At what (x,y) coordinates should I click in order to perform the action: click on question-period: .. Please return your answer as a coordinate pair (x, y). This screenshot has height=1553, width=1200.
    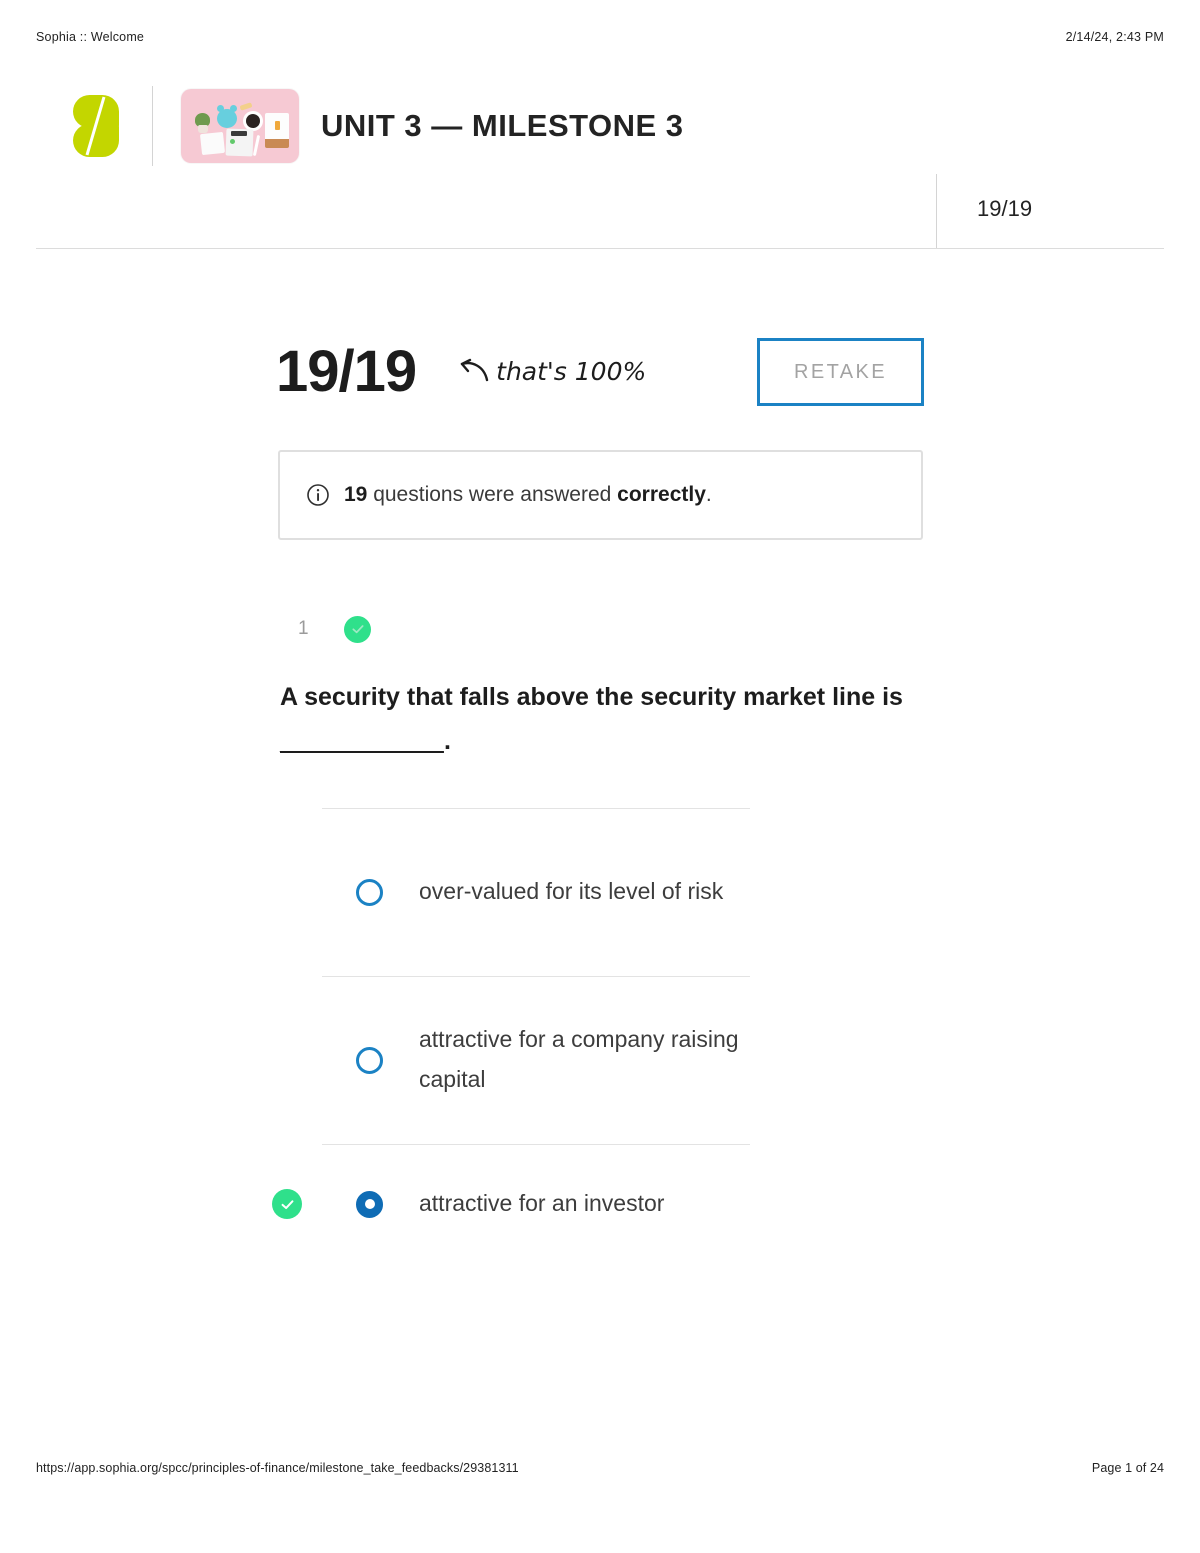
    Looking at the image, I should click on (447, 740).